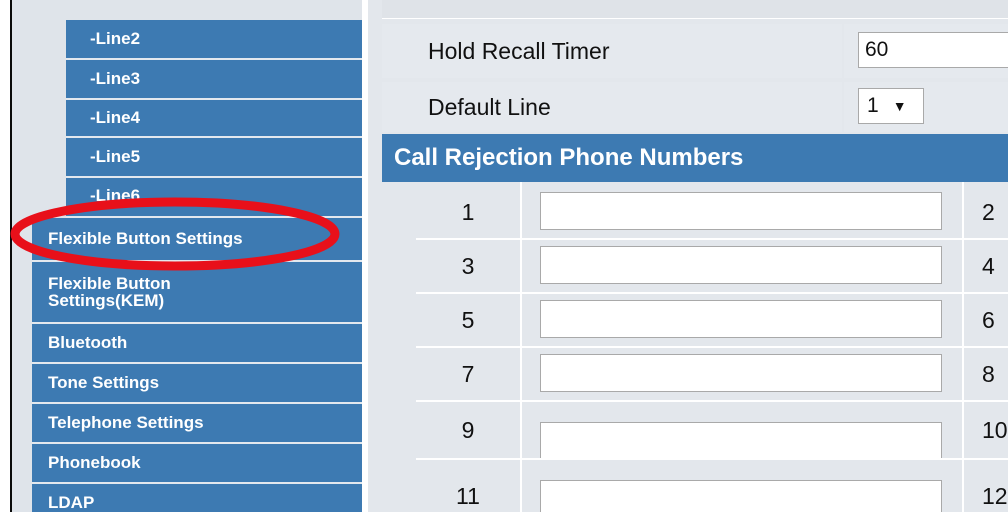 The width and height of the screenshot is (1008, 512). I want to click on rejection-number-label: 4, so click(986, 266).